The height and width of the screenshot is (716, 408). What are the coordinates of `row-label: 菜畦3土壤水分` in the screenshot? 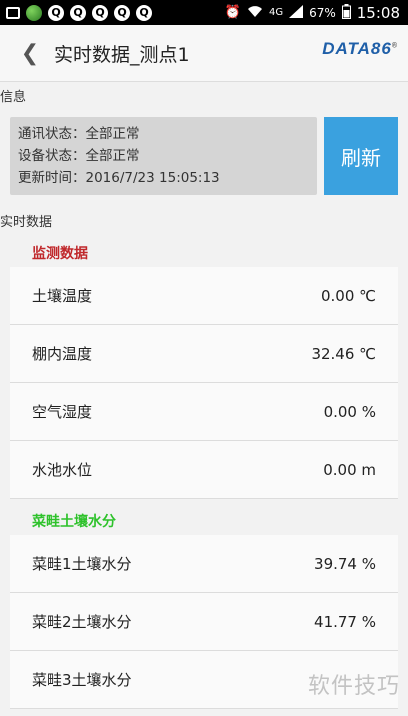 It's located at (82, 680).